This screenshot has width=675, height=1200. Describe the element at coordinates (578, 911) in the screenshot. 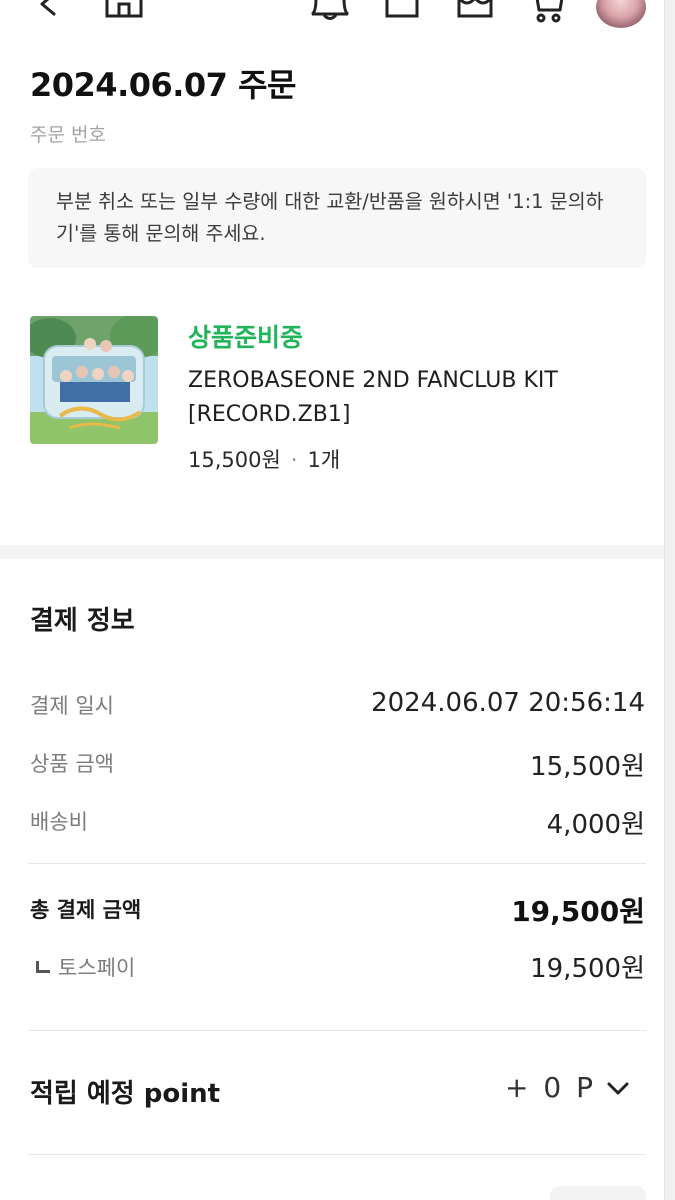

I see `total-amount-value: 19,500원` at that location.